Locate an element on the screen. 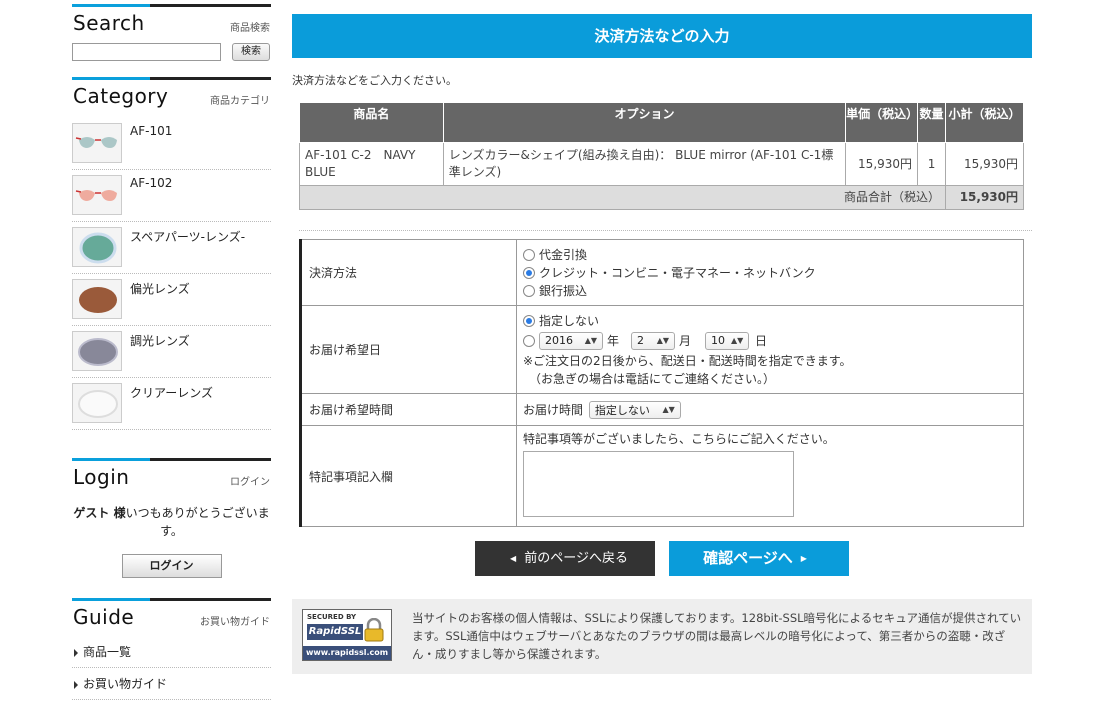  payment-option-credit: クレジット・コンビニ・電子マネー・ネットバンク is located at coordinates (770, 273).